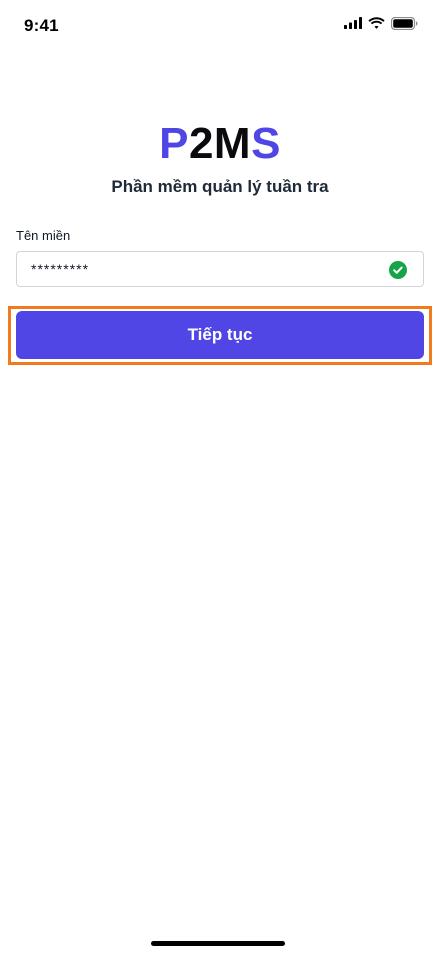 The width and height of the screenshot is (440, 956). Describe the element at coordinates (220, 186) in the screenshot. I see `app-subtitle: Phần mềm quản lý tuần tra` at that location.